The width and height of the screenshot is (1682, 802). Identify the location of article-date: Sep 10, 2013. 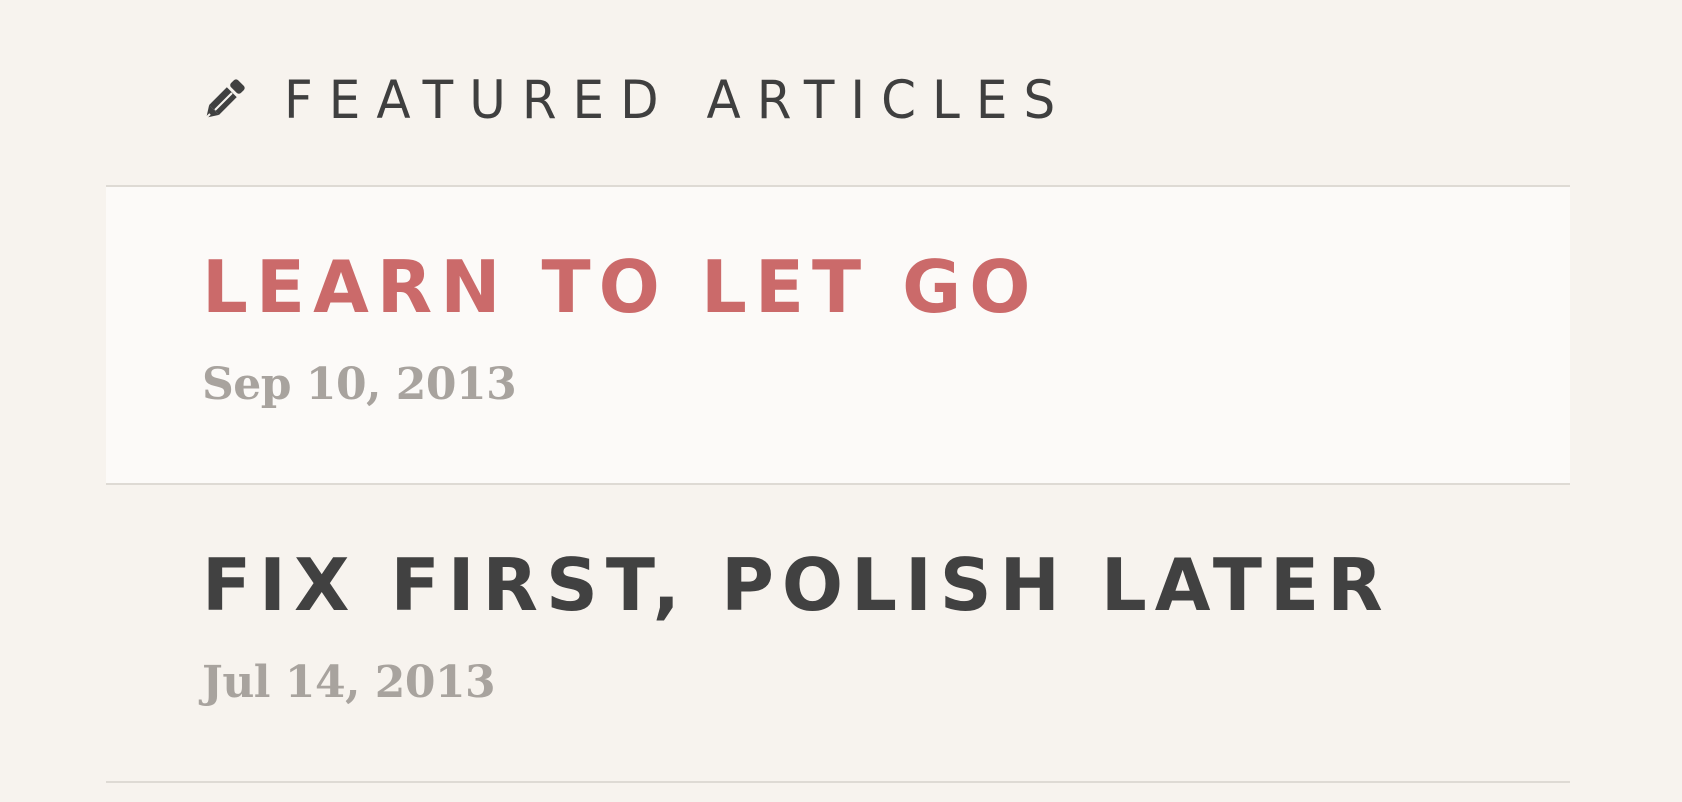
(359, 384).